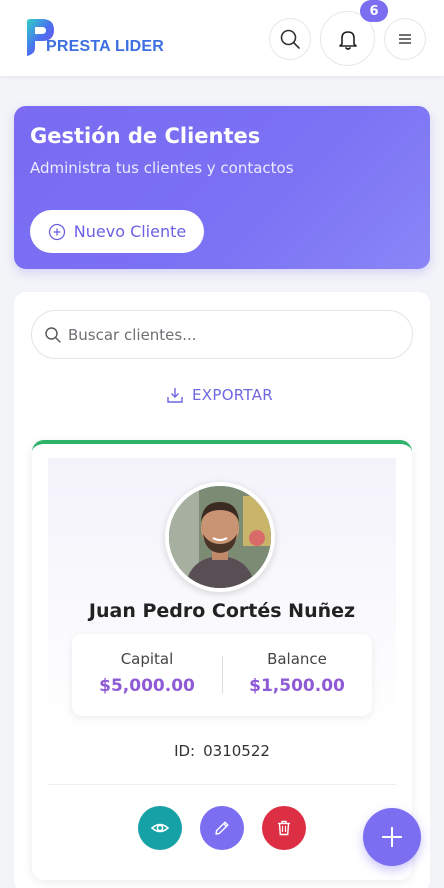  What do you see at coordinates (147, 673) in the screenshot?
I see `capital-block: Capital $5,000.00` at bounding box center [147, 673].